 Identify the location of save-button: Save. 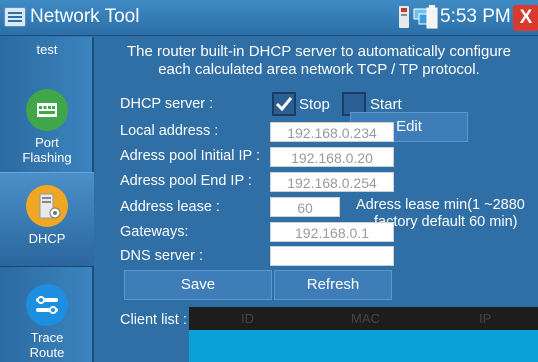
(198, 285).